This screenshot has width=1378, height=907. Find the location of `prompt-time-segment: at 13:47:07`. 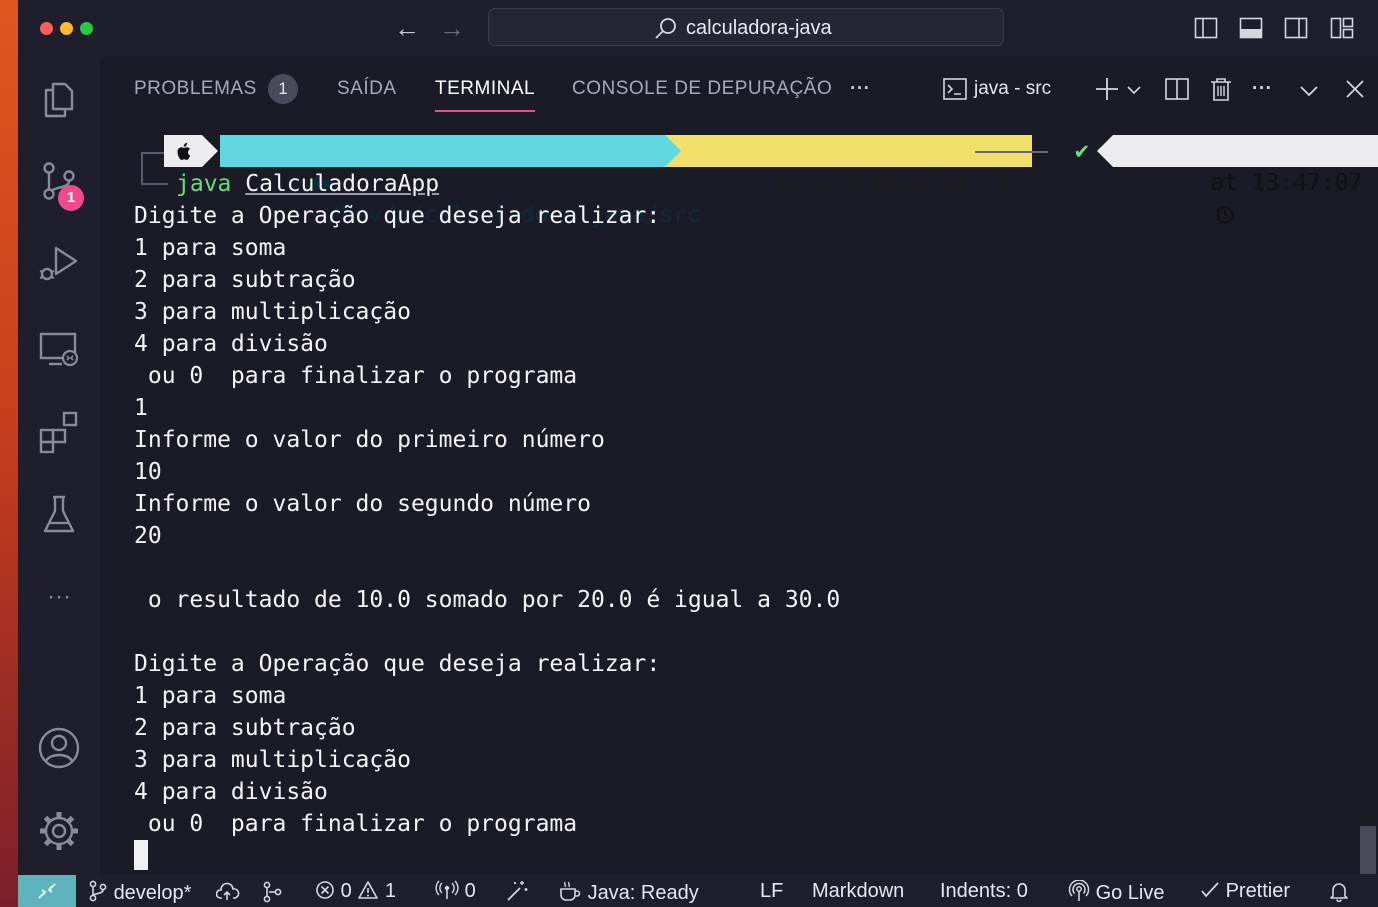

prompt-time-segment: at 13:47:07 is located at coordinates (1245, 179).